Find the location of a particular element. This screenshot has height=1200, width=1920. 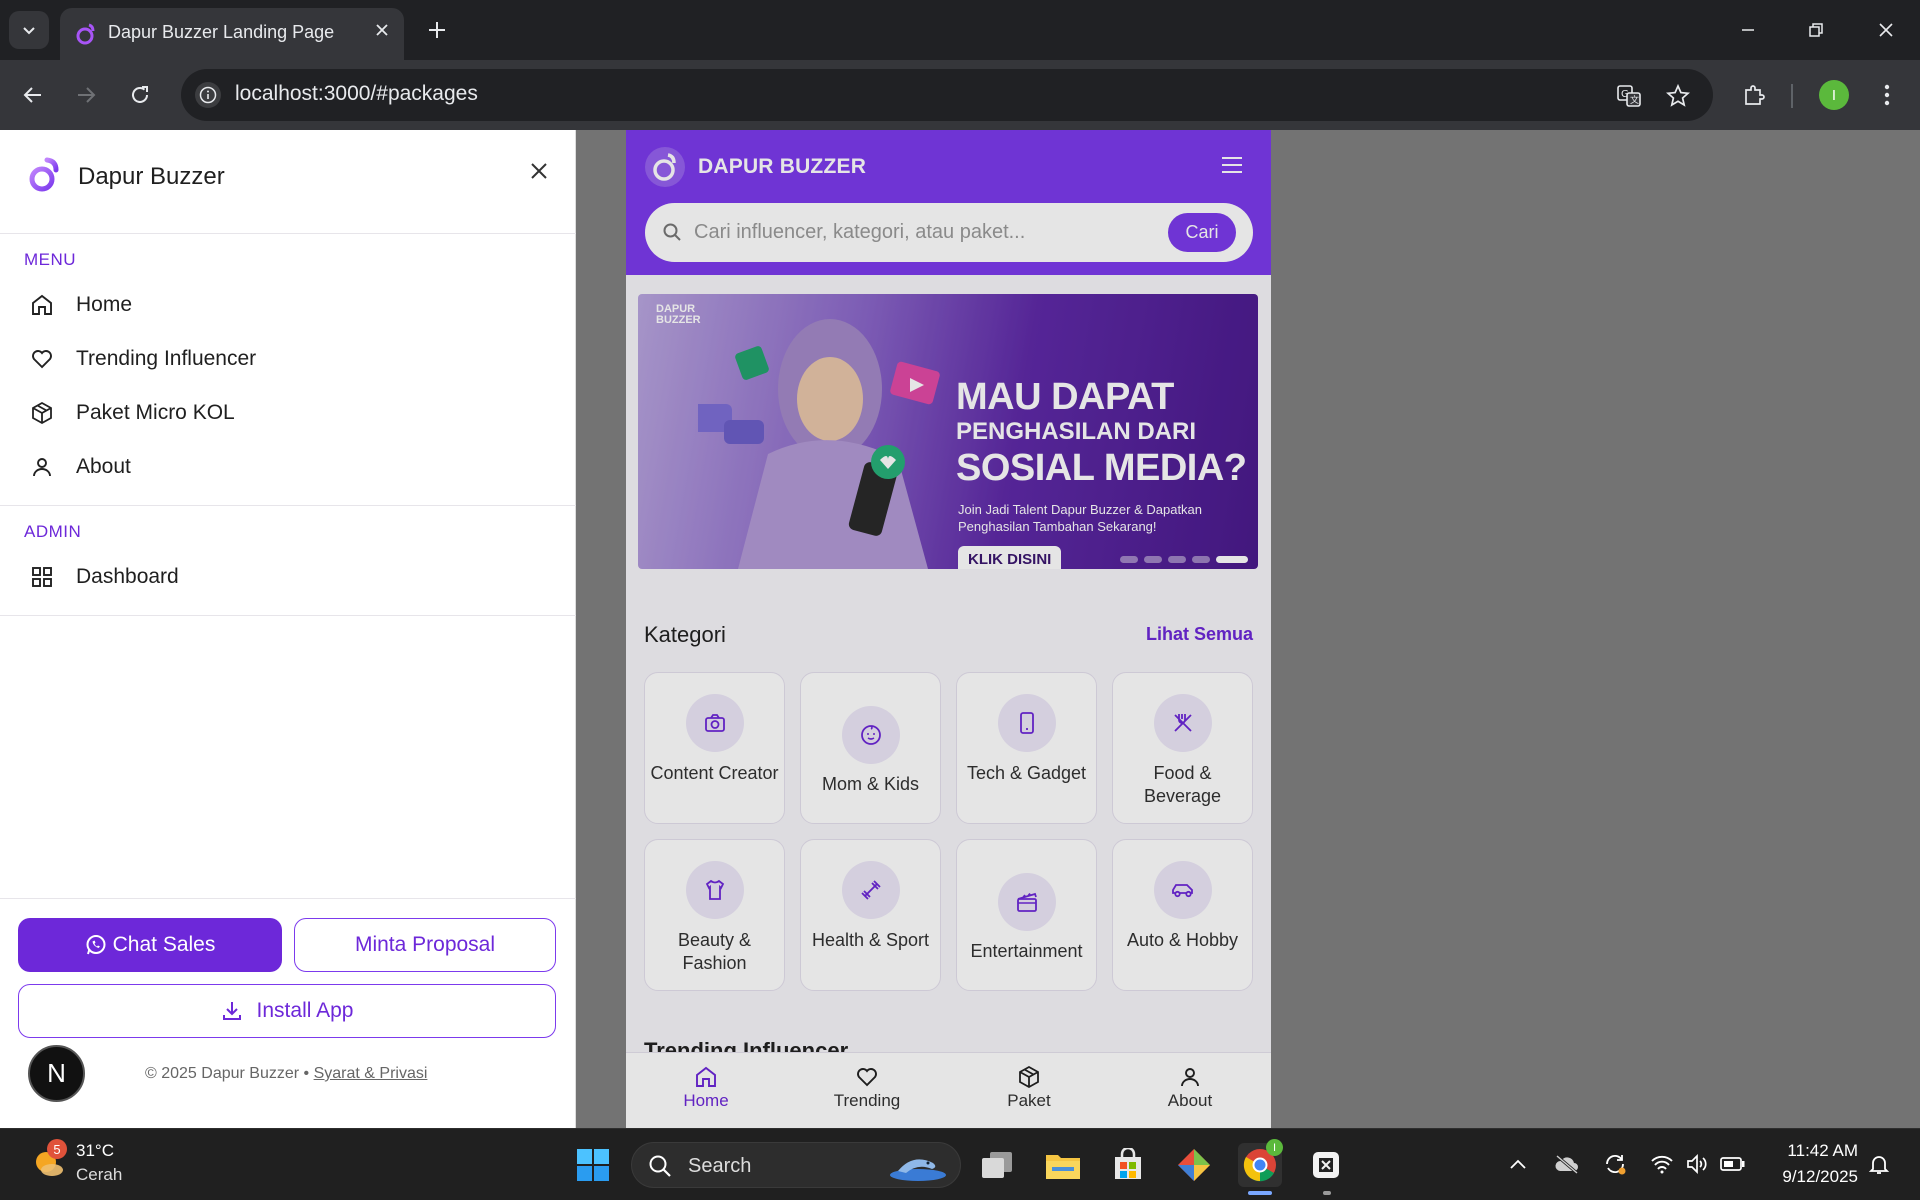

drawer-item-dashboard: Dashboard is located at coordinates (288, 577).